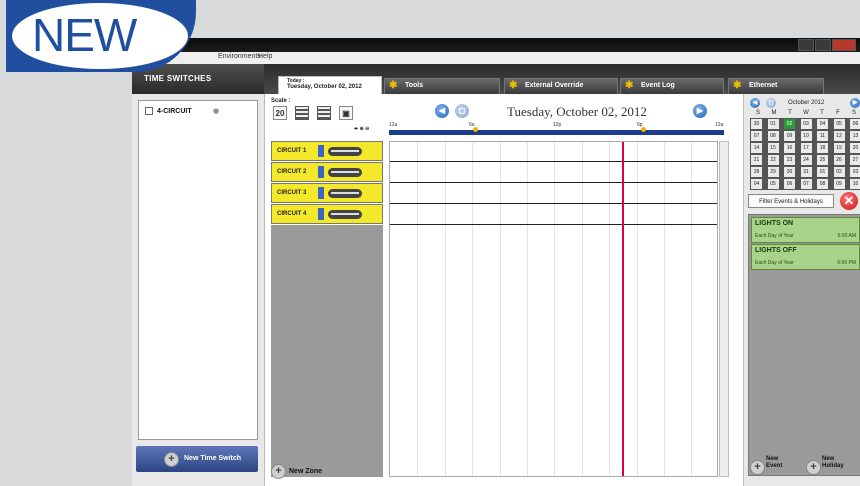 Image resolution: width=860 pixels, height=486 pixels. Describe the element at coordinates (844, 45) in the screenshot. I see `close-button` at that location.